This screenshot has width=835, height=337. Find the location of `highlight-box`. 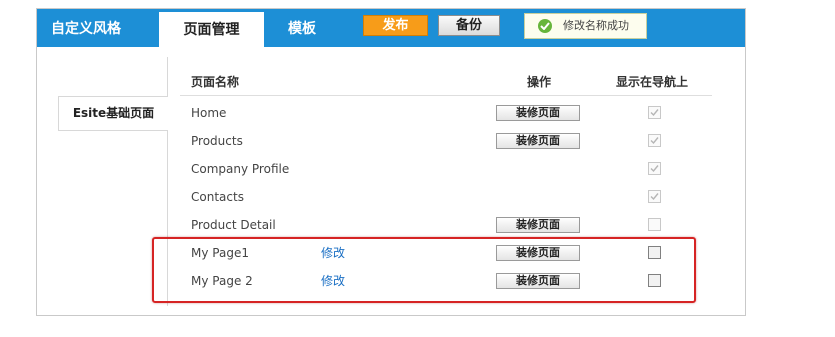

highlight-box is located at coordinates (424, 270).